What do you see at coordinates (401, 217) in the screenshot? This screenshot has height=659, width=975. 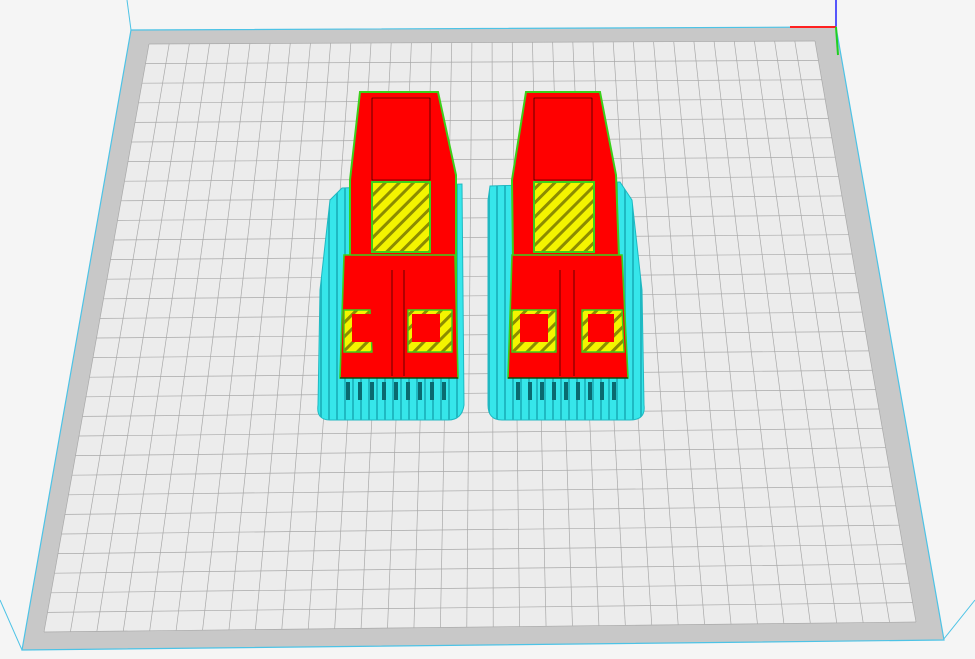 I see `infill-left-upper` at bounding box center [401, 217].